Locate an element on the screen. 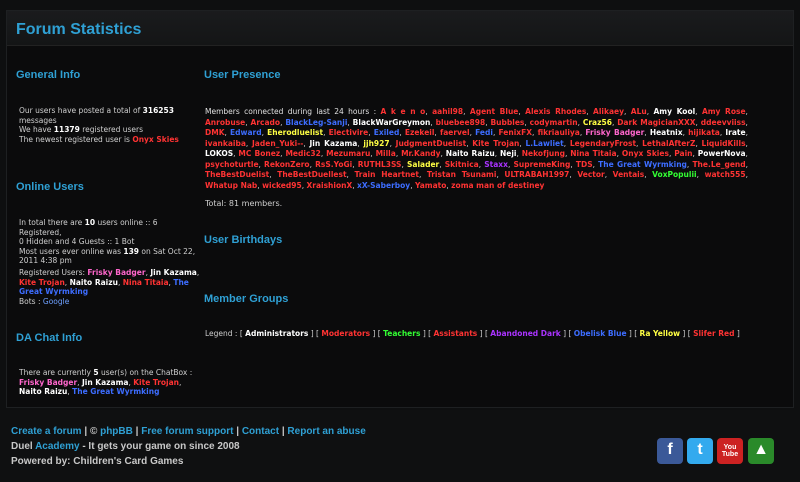 Image resolution: width=800 pixels, height=482 pixels. presence-user-link: Jaden_Yuki-- is located at coordinates (277, 143).